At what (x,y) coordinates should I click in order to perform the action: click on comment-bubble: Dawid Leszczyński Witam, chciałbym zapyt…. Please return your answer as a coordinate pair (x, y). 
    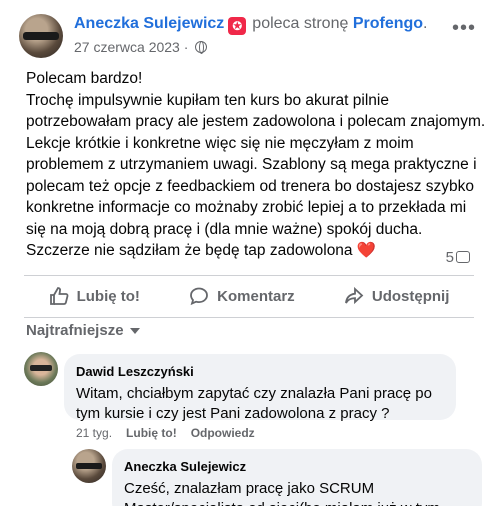
    Looking at the image, I should click on (260, 388).